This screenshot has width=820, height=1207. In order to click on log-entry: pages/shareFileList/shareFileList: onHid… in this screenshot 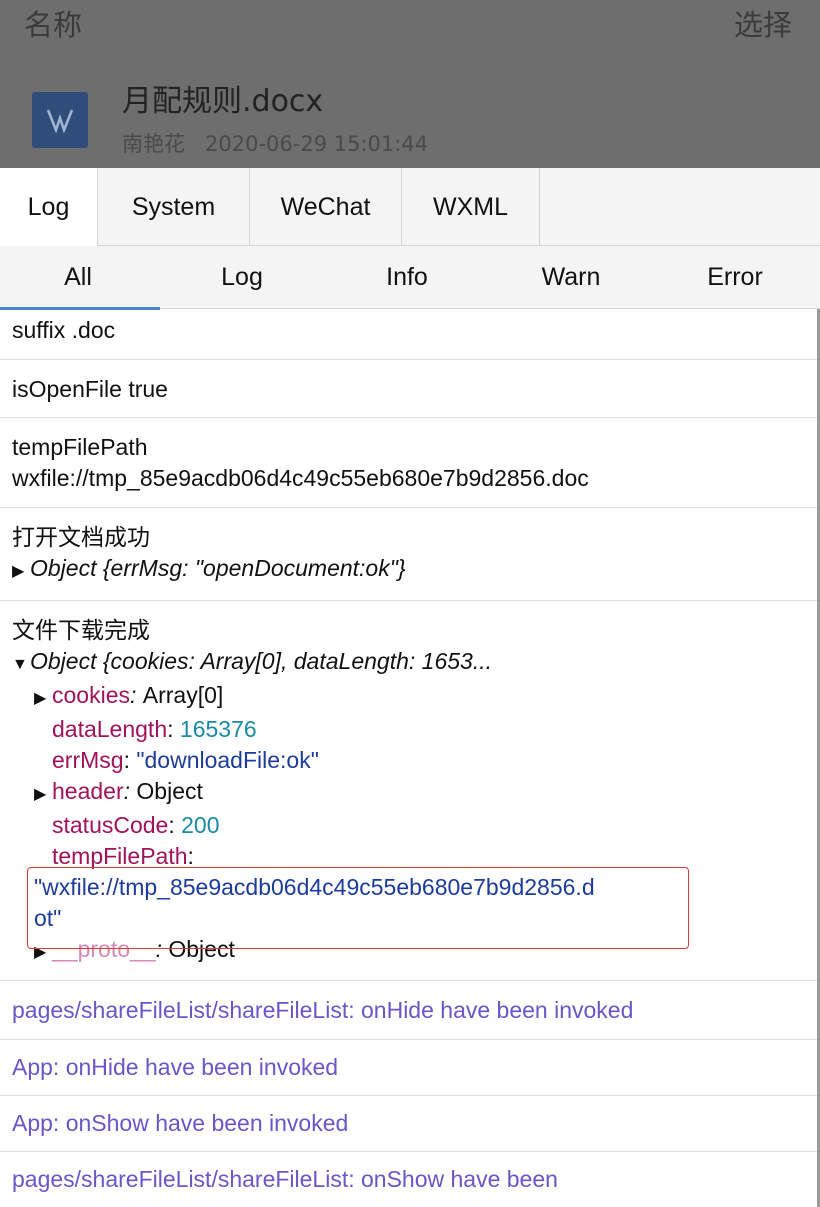, I will do `click(408, 1010)`.